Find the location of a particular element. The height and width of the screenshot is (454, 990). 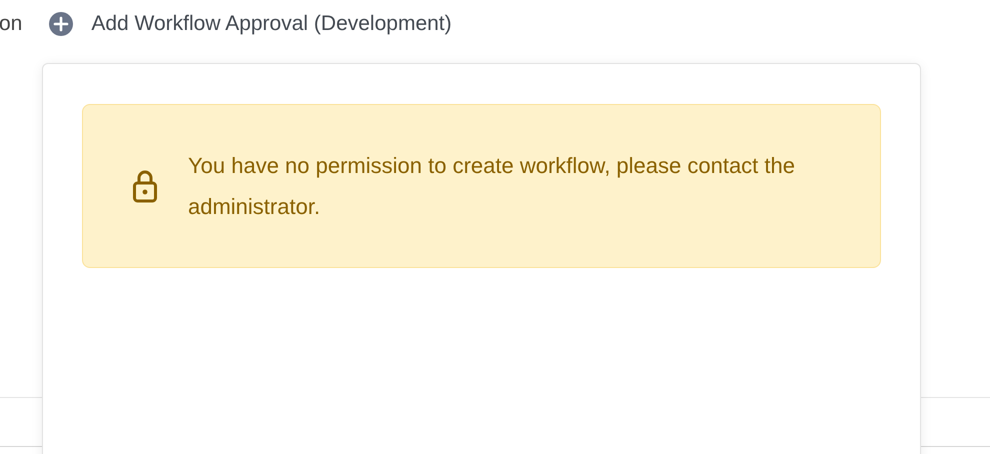

page-title: Add Workflow Approval (Development) is located at coordinates (271, 24).